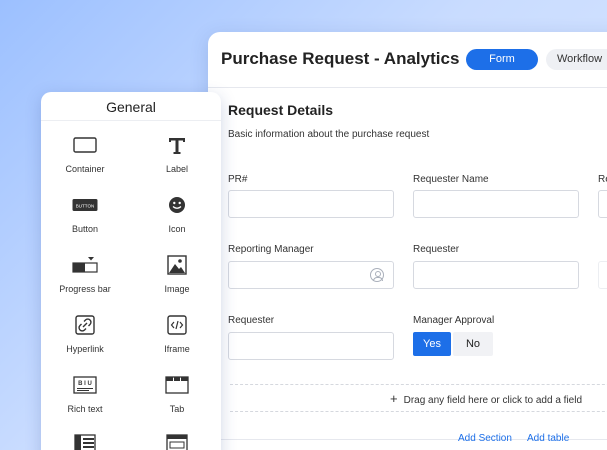  I want to click on rich-text-icon-text: B I U, so click(85, 384).